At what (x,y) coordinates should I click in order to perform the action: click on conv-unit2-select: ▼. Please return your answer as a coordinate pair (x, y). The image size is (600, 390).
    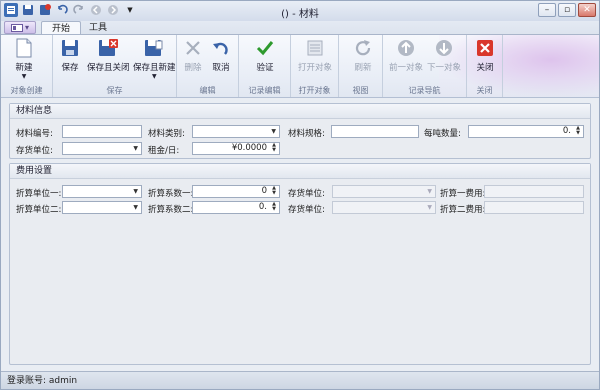
    Looking at the image, I should click on (102, 207).